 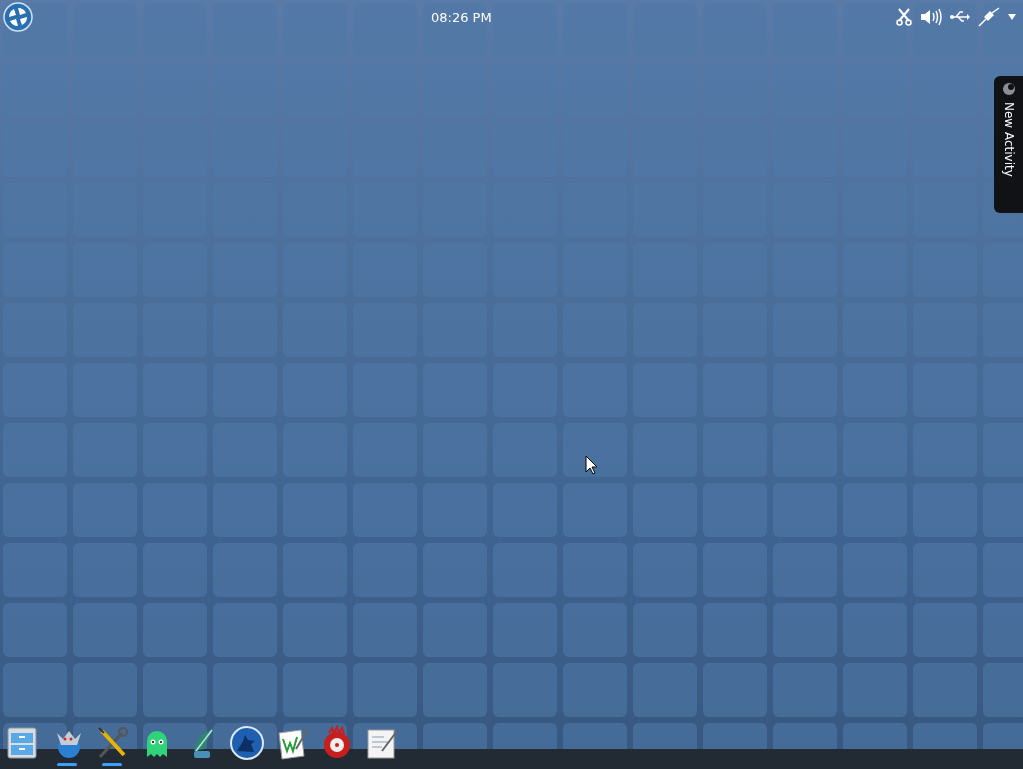 I want to click on clock: 08:26 PM, so click(x=461, y=18).